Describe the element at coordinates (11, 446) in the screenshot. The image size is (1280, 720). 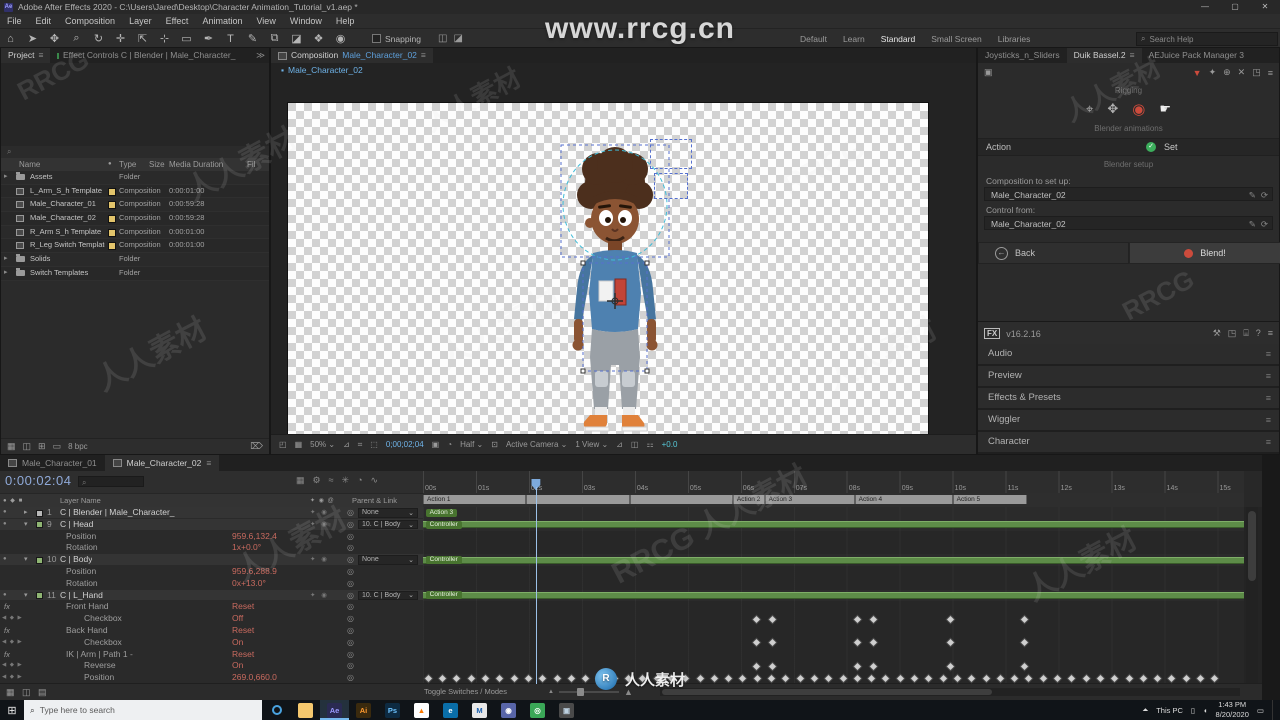
I see `interpret-footage-icon: ▦` at that location.